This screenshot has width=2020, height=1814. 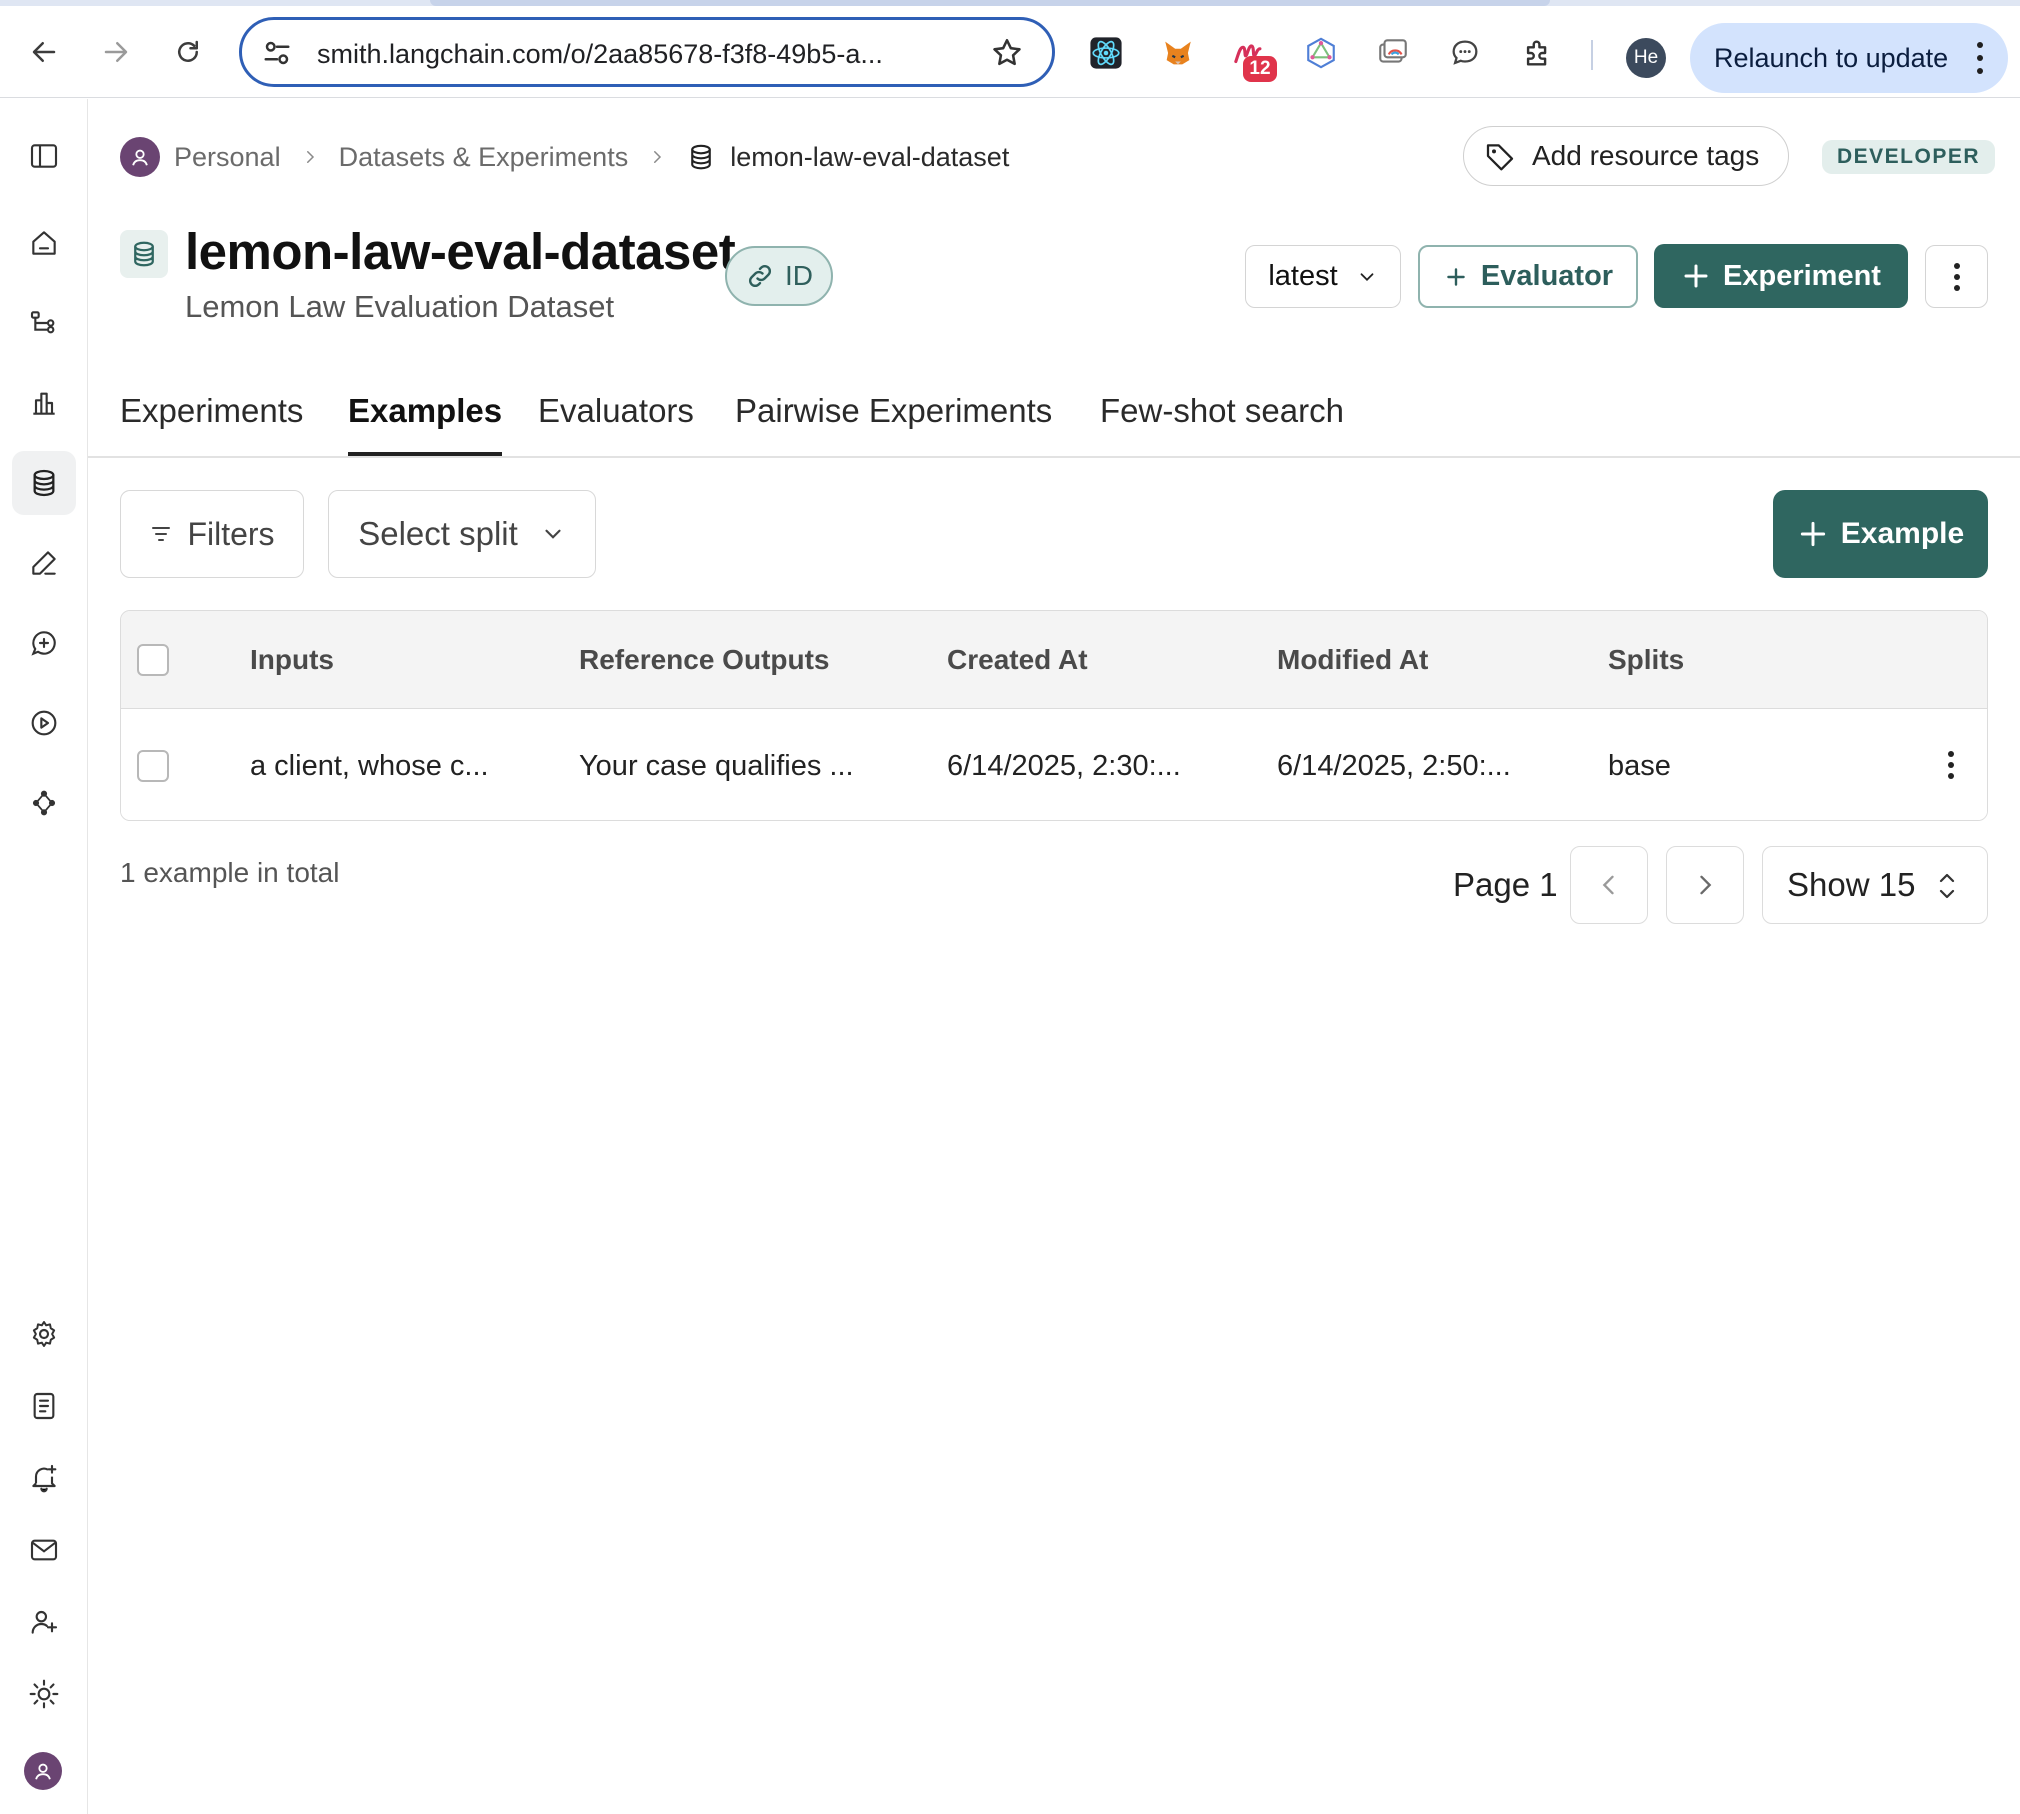 I want to click on row-select-cell, so click(x=153, y=765).